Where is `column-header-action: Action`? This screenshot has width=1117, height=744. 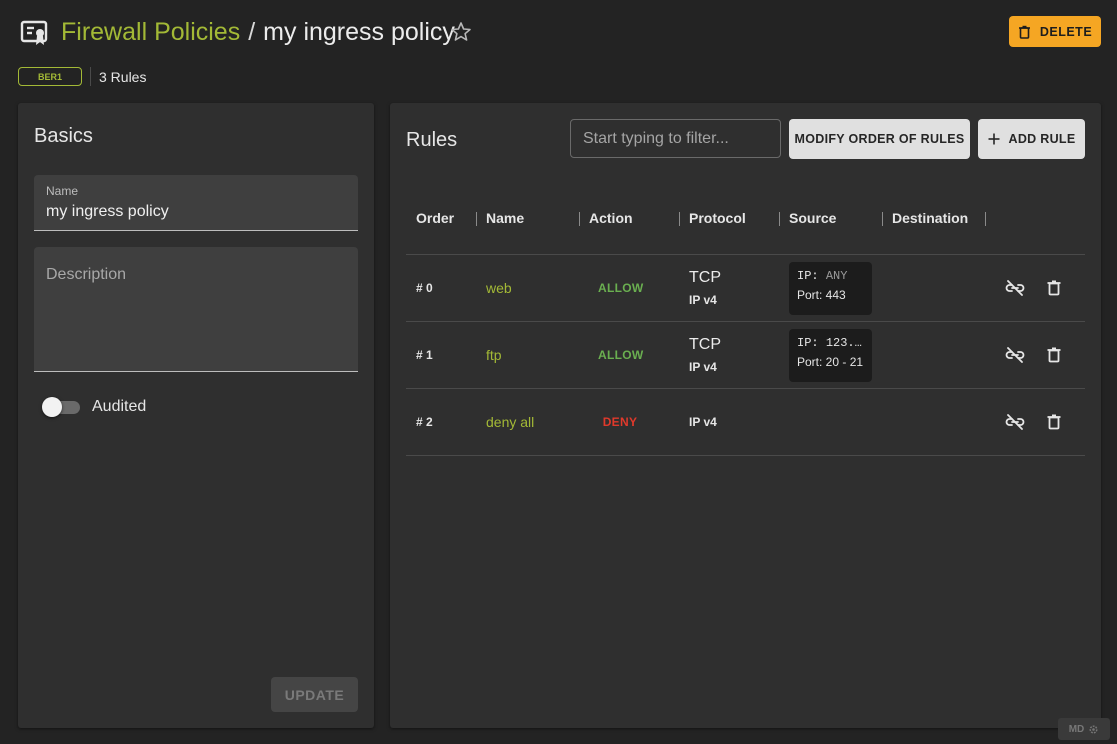
column-header-action: Action is located at coordinates (611, 218).